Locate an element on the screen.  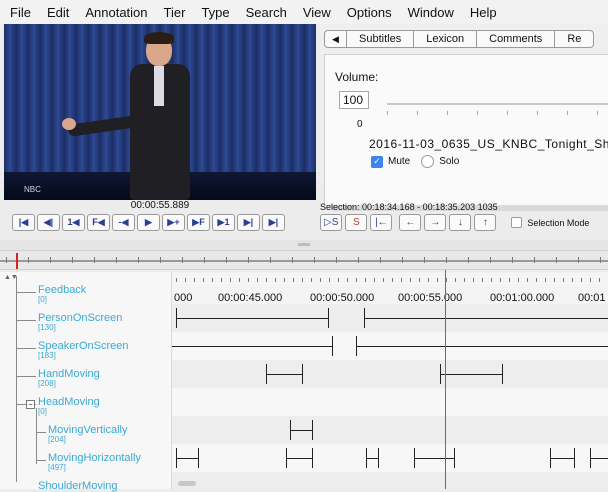
previous-boundary-button: -◀ is located at coordinates (123, 222).